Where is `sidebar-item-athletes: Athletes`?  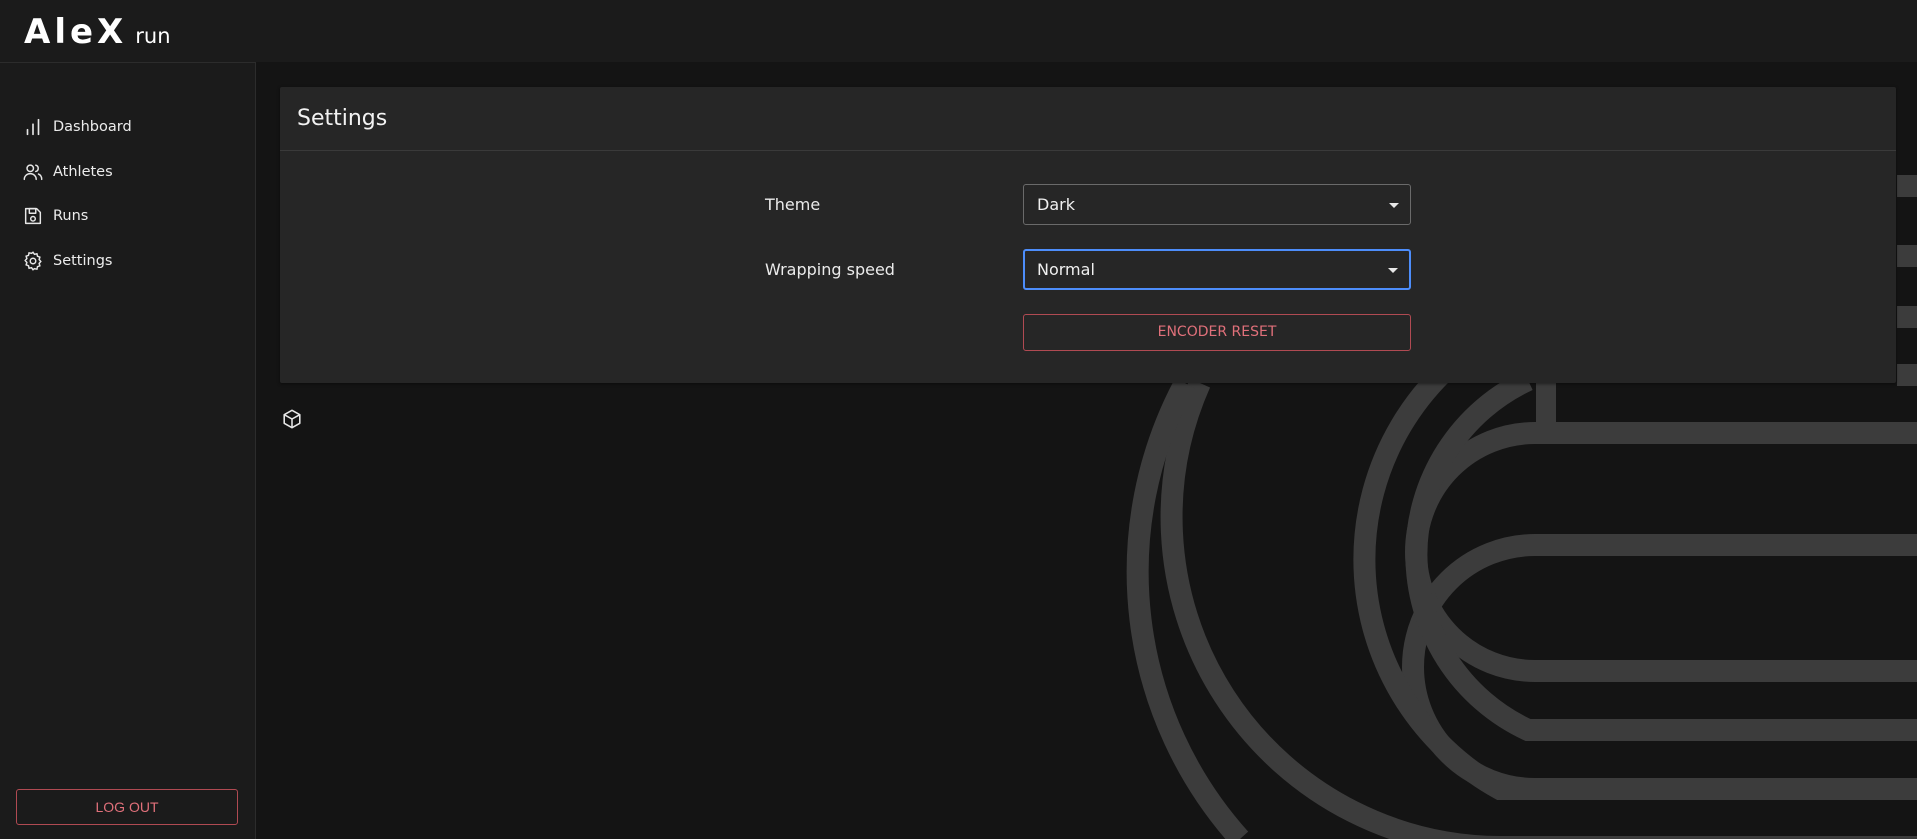 sidebar-item-athletes: Athletes is located at coordinates (132, 172).